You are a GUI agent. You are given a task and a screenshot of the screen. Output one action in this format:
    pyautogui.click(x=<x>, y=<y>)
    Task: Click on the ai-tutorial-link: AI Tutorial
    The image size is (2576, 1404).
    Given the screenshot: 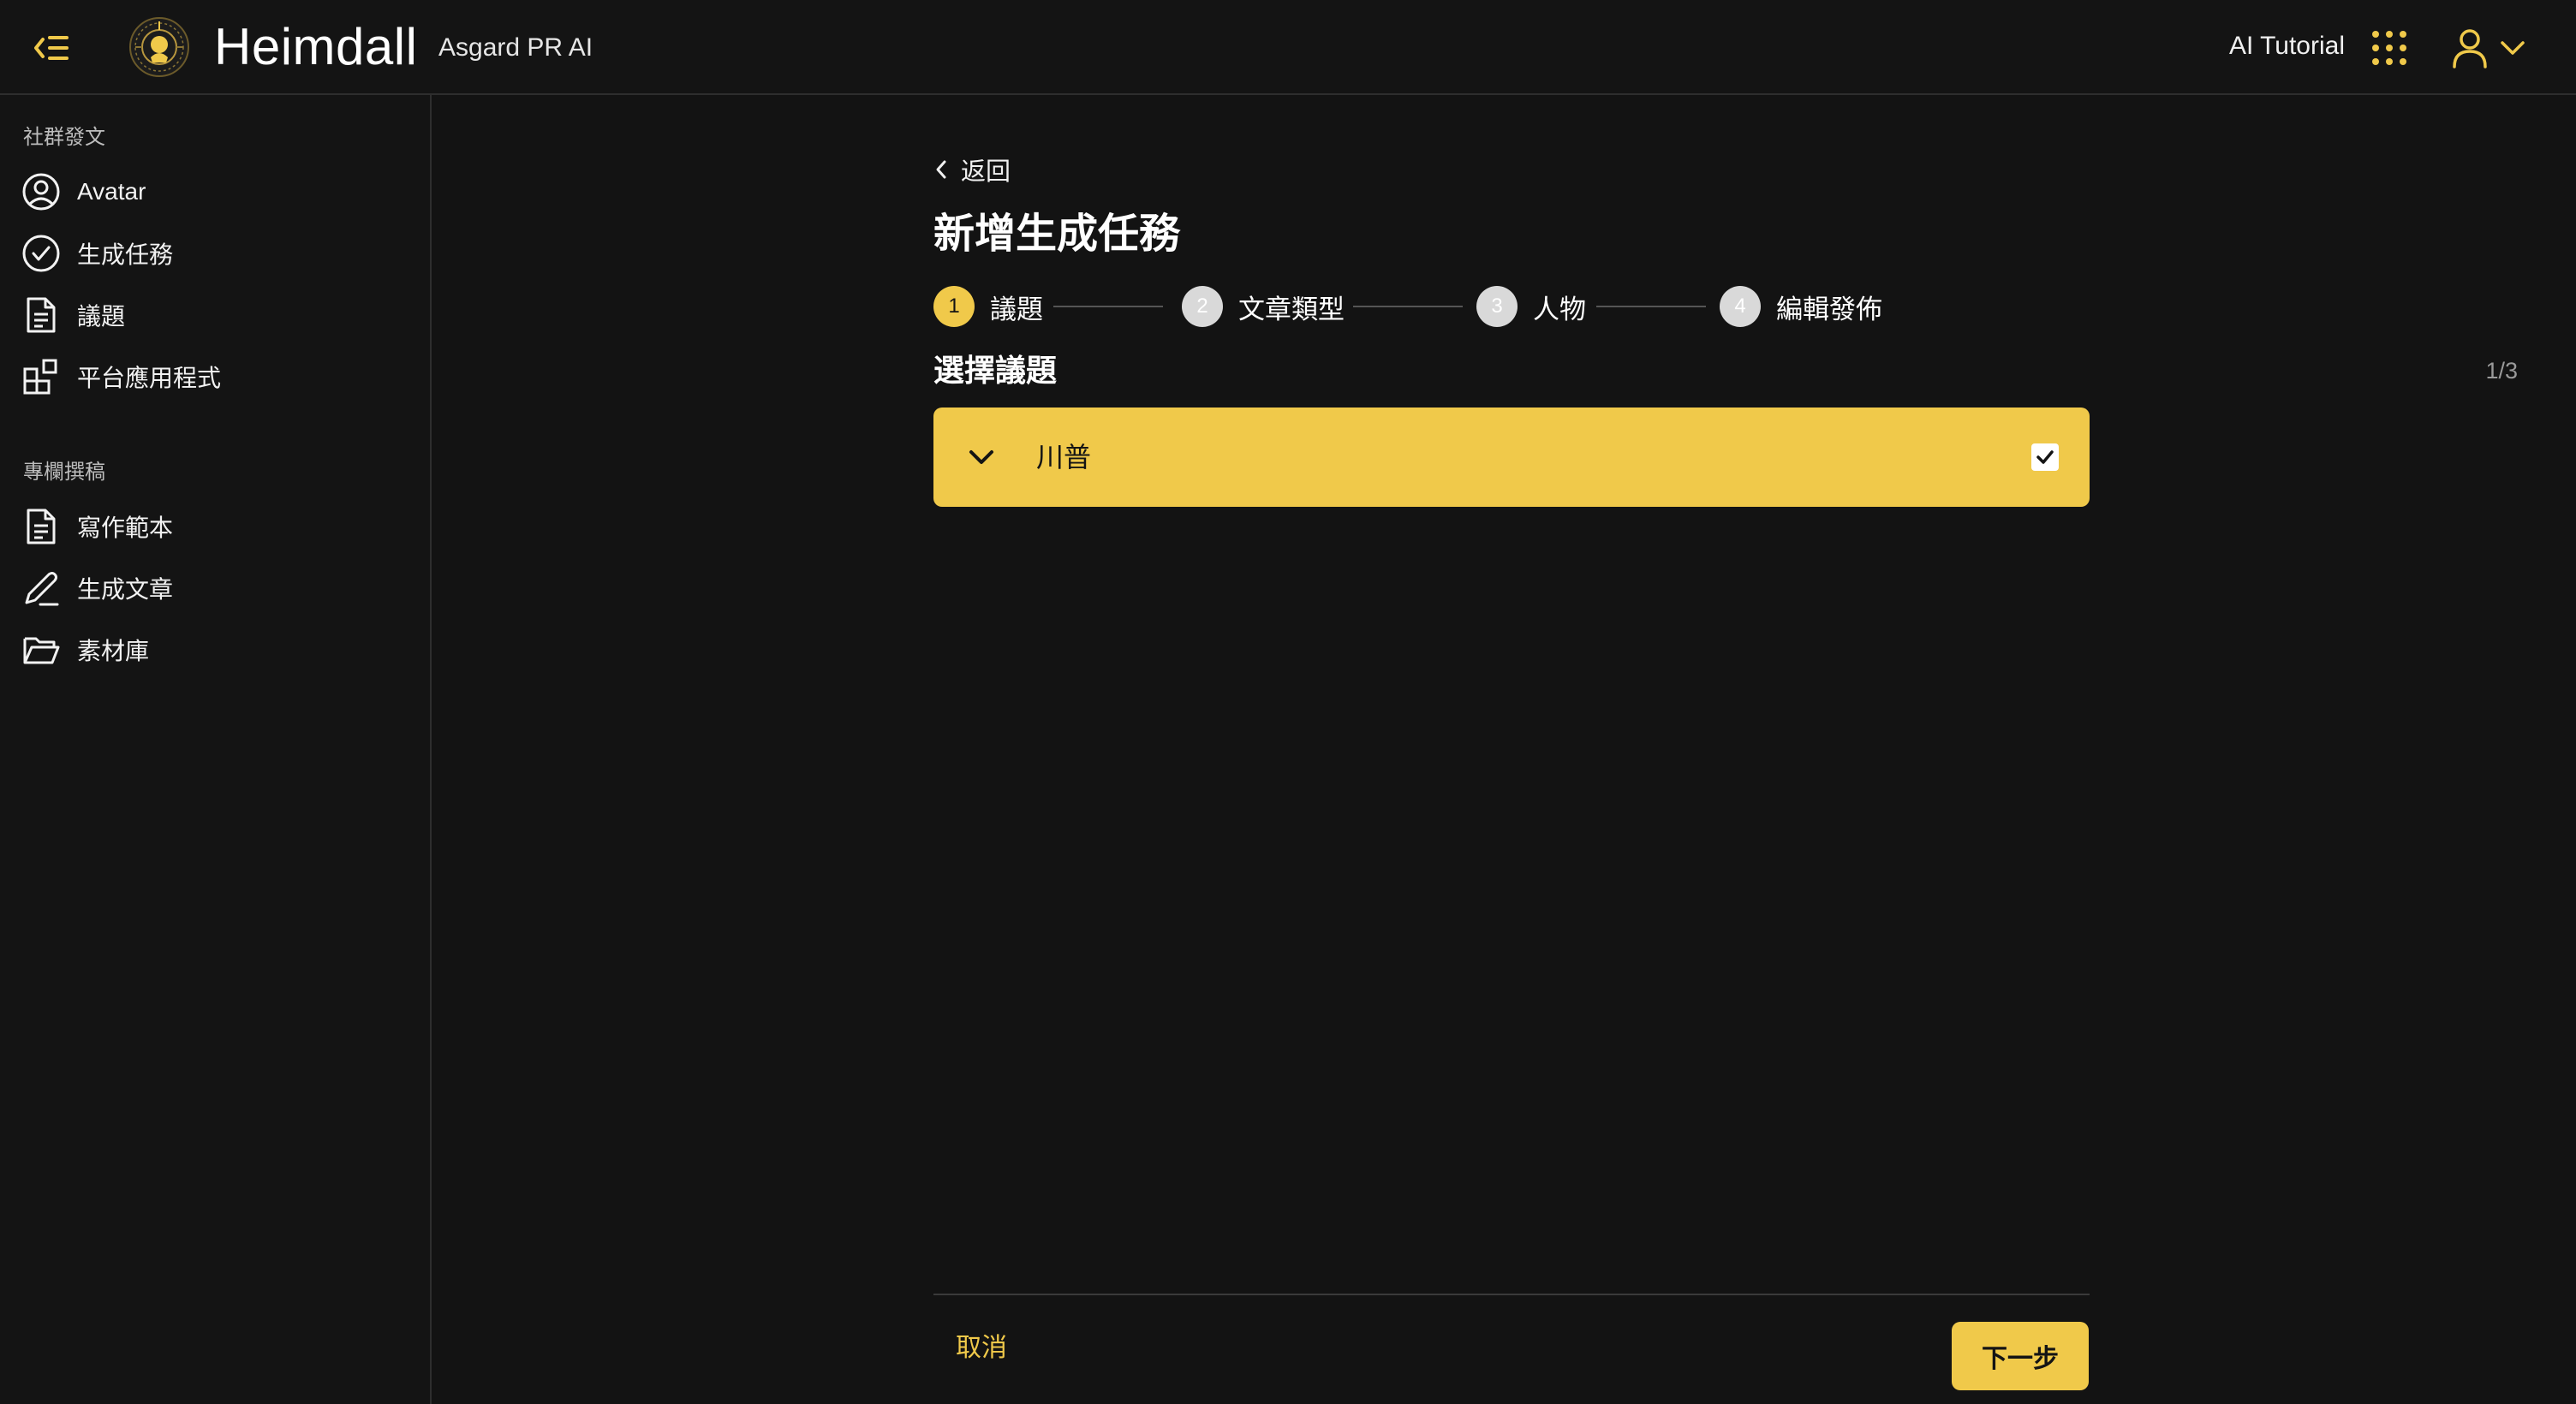 What is the action you would take?
    pyautogui.click(x=2287, y=46)
    